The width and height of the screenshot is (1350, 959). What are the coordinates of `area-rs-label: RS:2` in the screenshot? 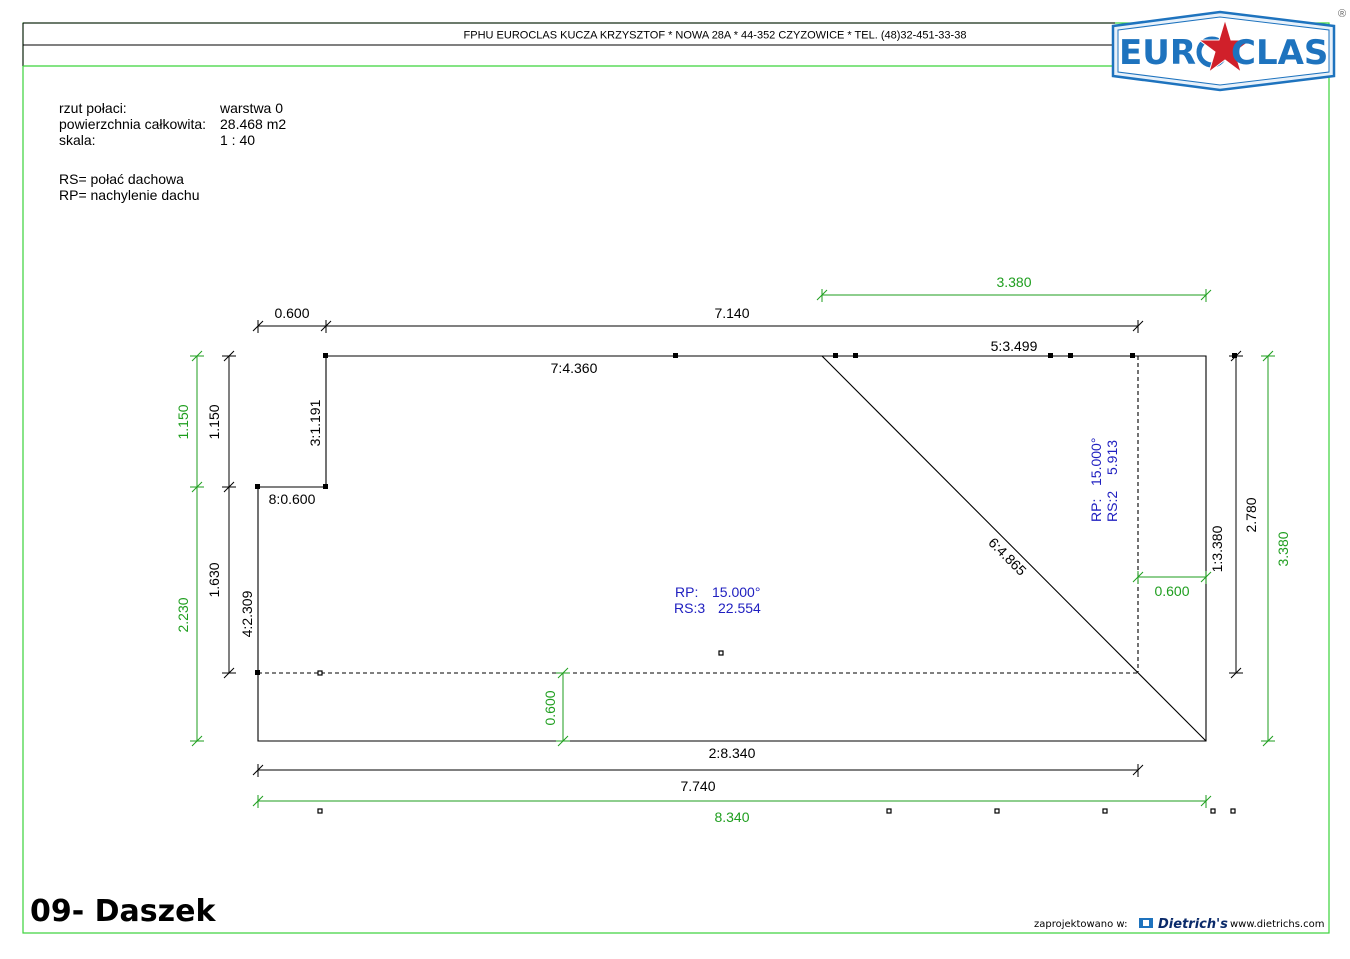 It's located at (1112, 506).